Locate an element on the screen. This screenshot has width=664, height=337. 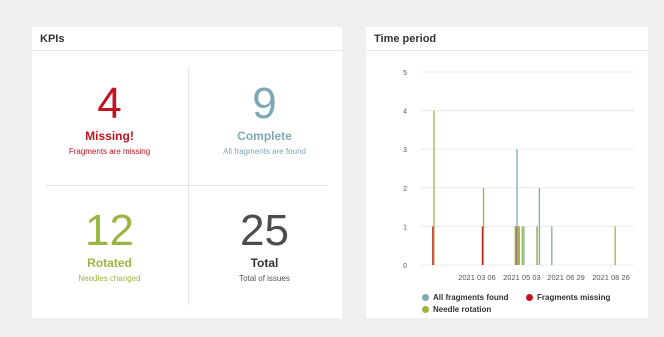
kpi-complete: 9 Complete All fragments are found is located at coordinates (264, 118).